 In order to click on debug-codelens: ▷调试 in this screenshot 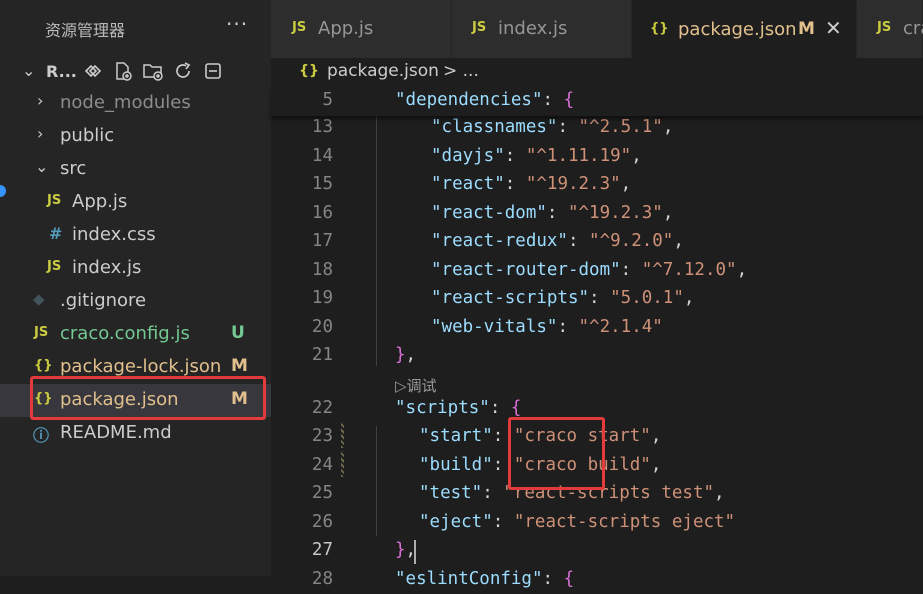, I will do `click(416, 385)`.